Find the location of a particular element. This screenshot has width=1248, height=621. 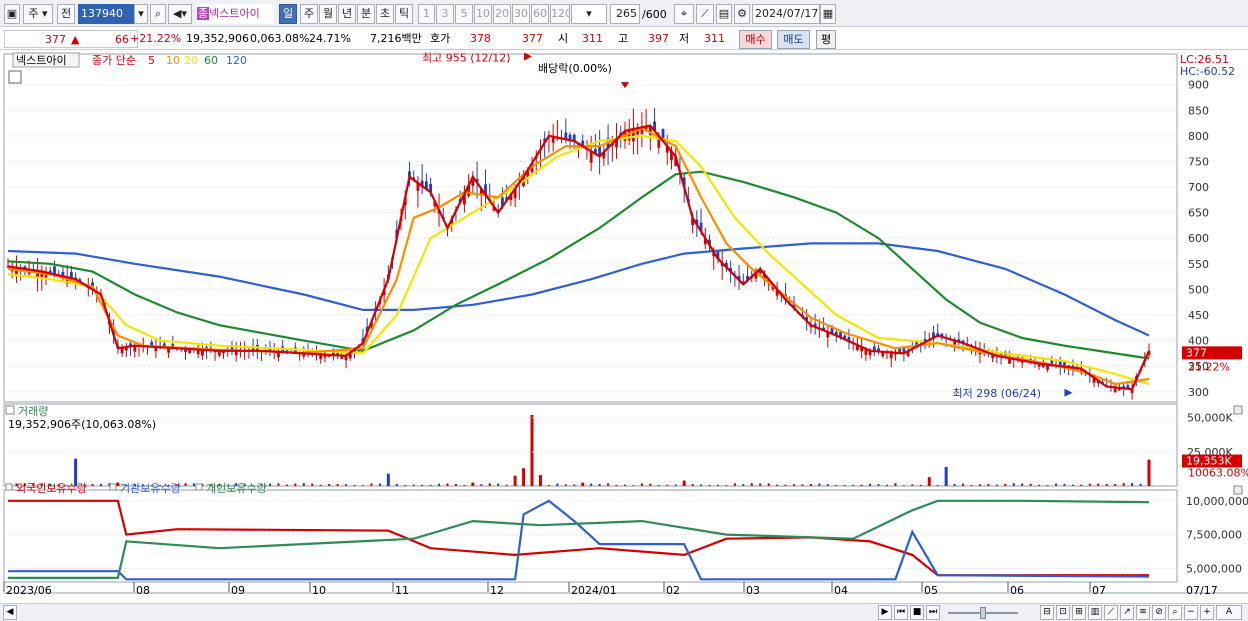

buy-button: 매수 is located at coordinates (755, 39).